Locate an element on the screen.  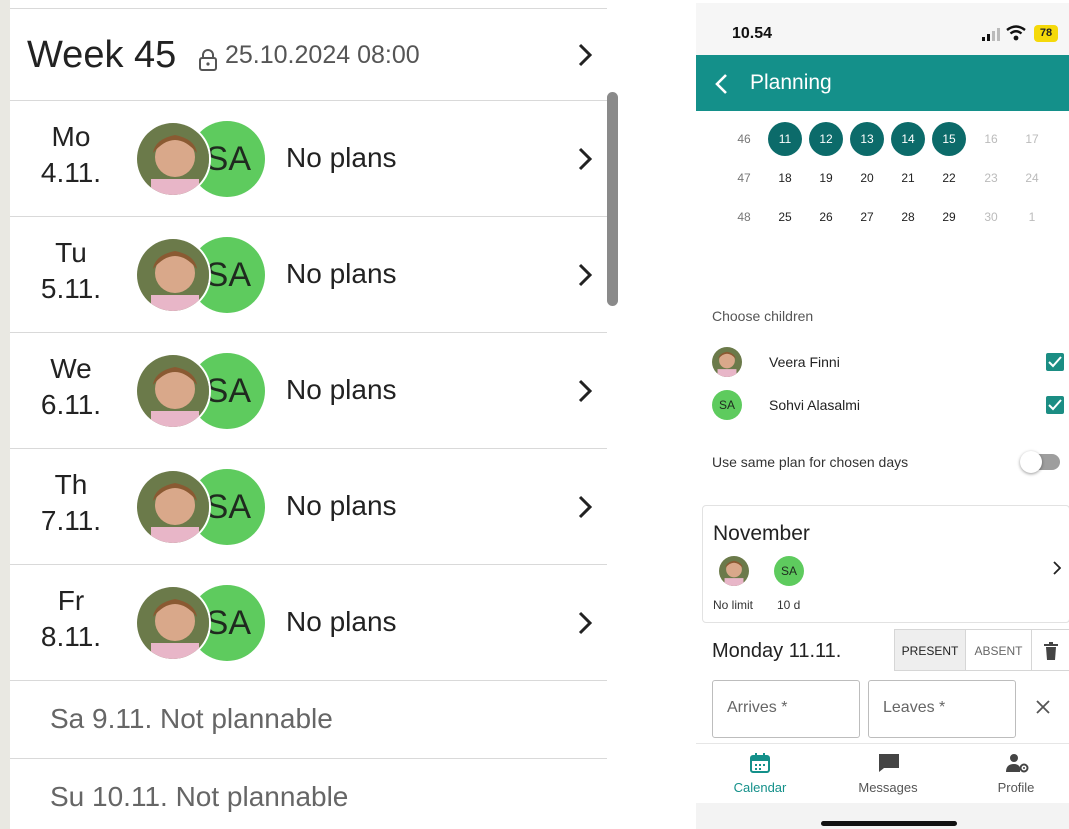
delete-button is located at coordinates (1050, 650).